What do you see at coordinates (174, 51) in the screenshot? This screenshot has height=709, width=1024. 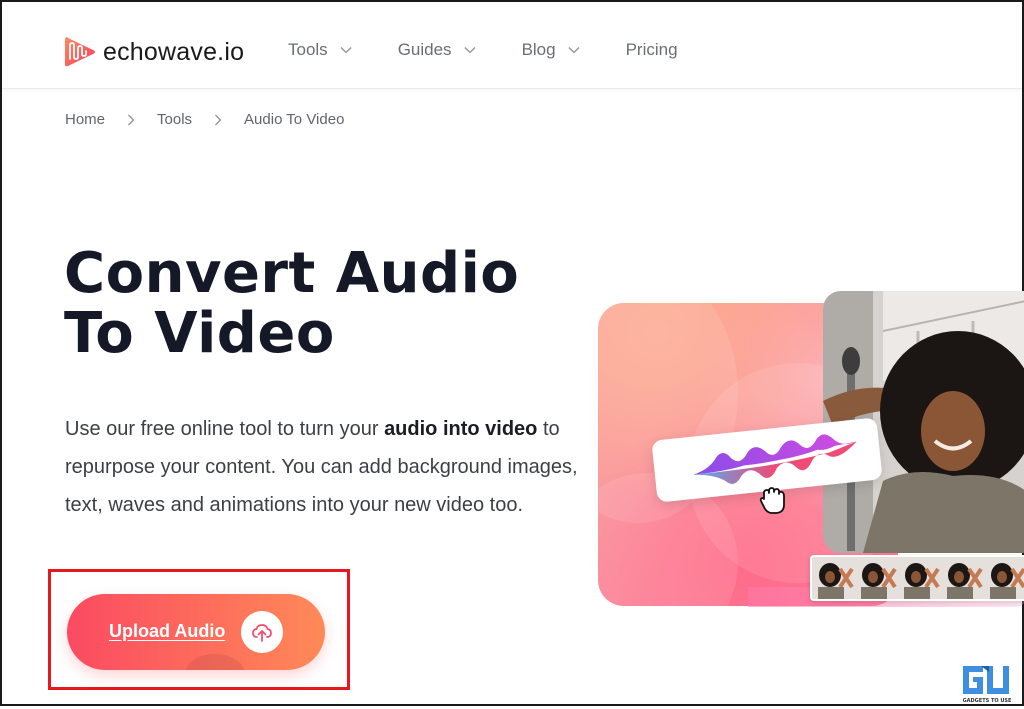 I see `logo-text: echowave.io` at bounding box center [174, 51].